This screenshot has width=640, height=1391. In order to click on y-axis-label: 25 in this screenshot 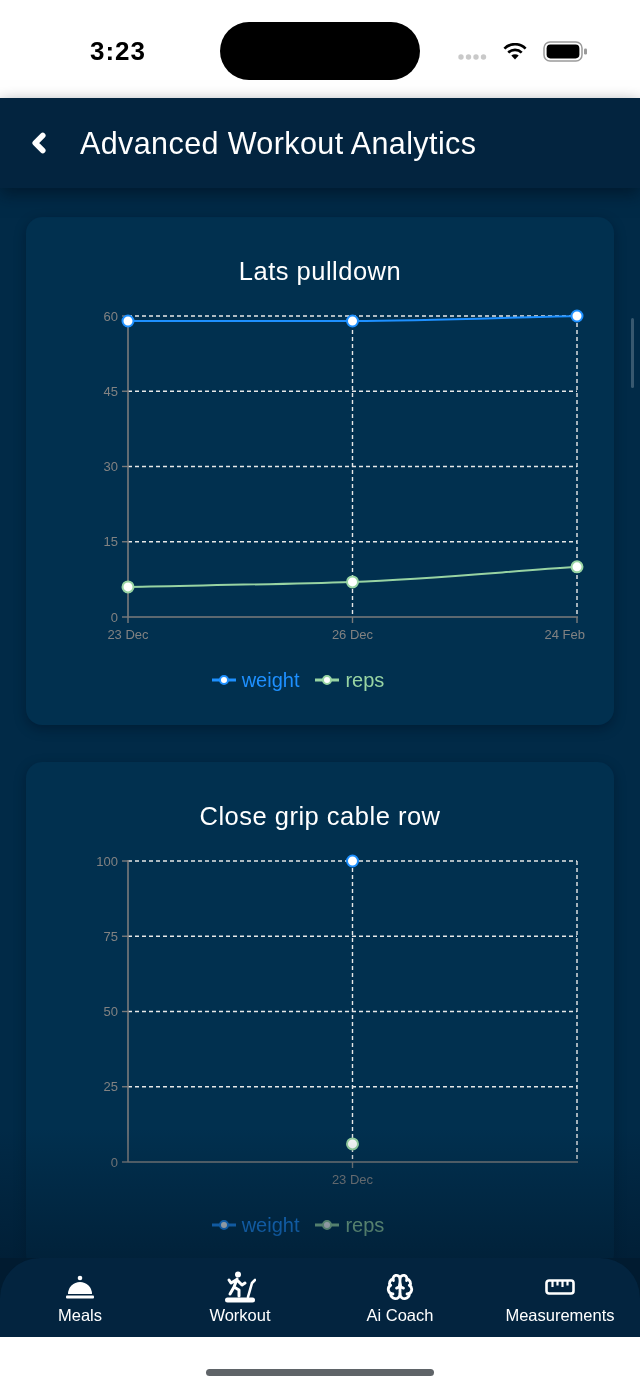, I will do `click(110, 1087)`.